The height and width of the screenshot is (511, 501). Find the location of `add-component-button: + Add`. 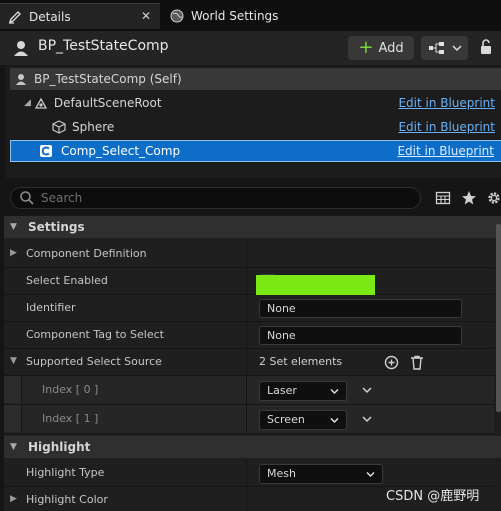

add-component-button: + Add is located at coordinates (381, 48).